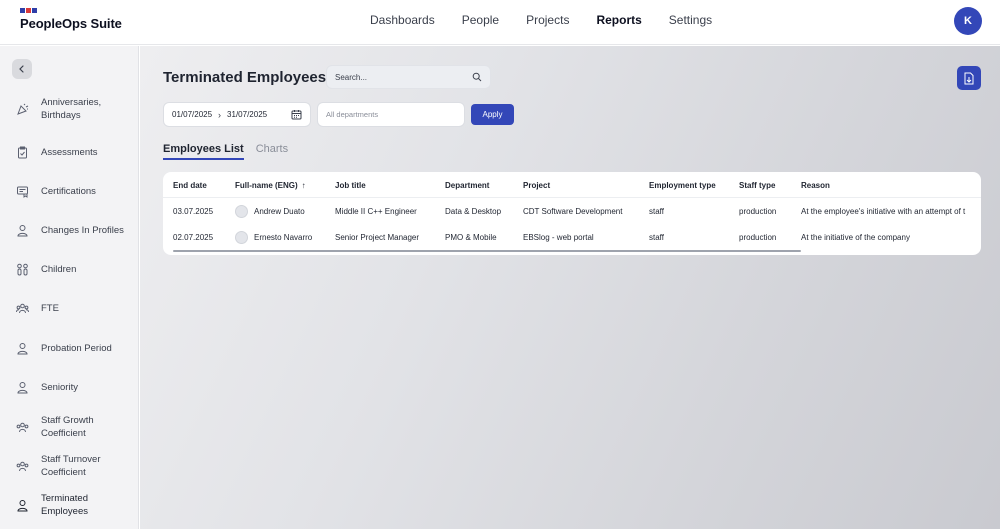  I want to click on export-file-icon, so click(969, 78).